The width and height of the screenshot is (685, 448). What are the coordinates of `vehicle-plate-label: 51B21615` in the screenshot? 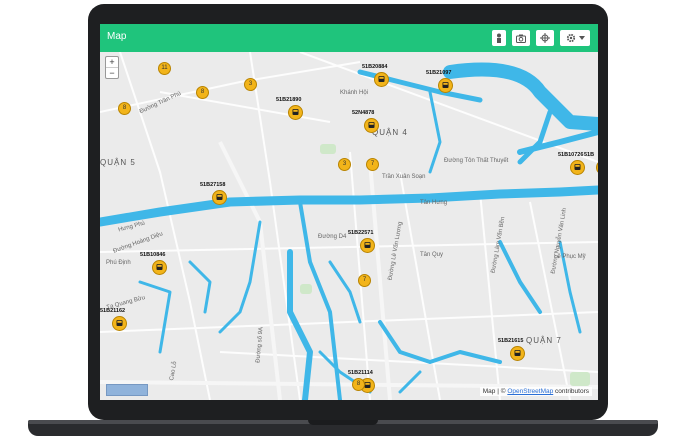 It's located at (511, 341).